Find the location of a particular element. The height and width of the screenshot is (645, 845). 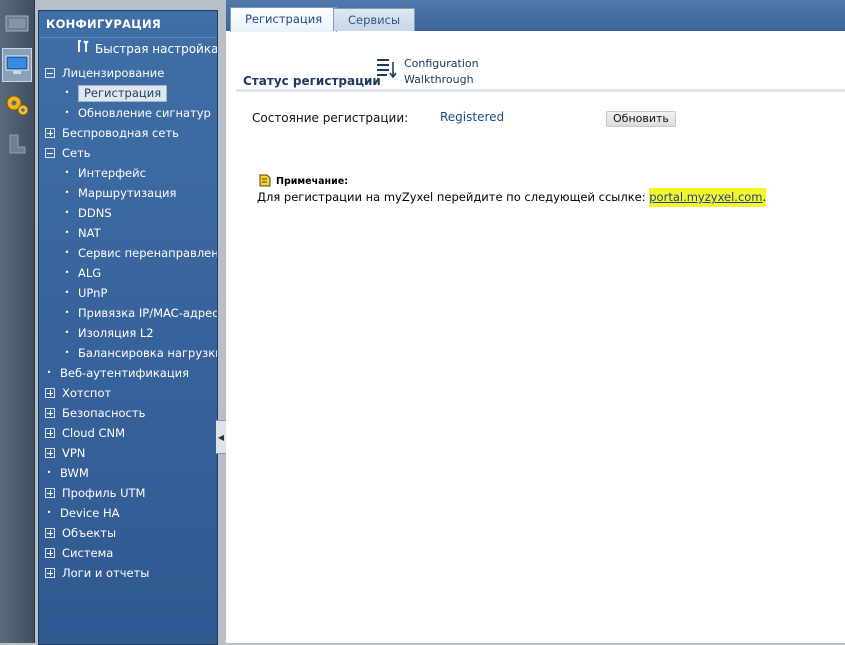

sidebar-item-label: Веб-аутентификация is located at coordinates (125, 373).